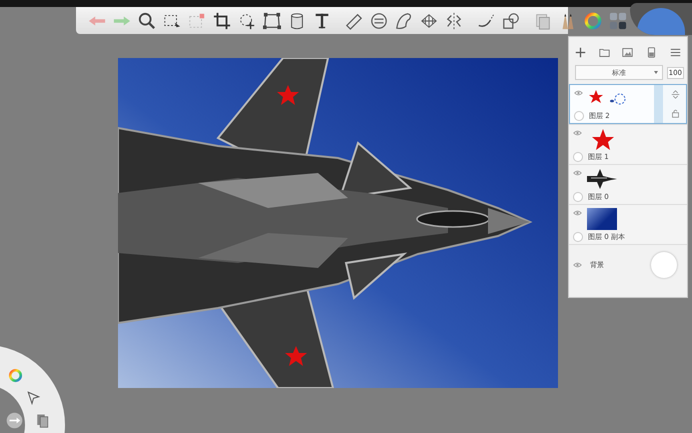  What do you see at coordinates (297, 21) in the screenshot?
I see `cylinder-icon` at bounding box center [297, 21].